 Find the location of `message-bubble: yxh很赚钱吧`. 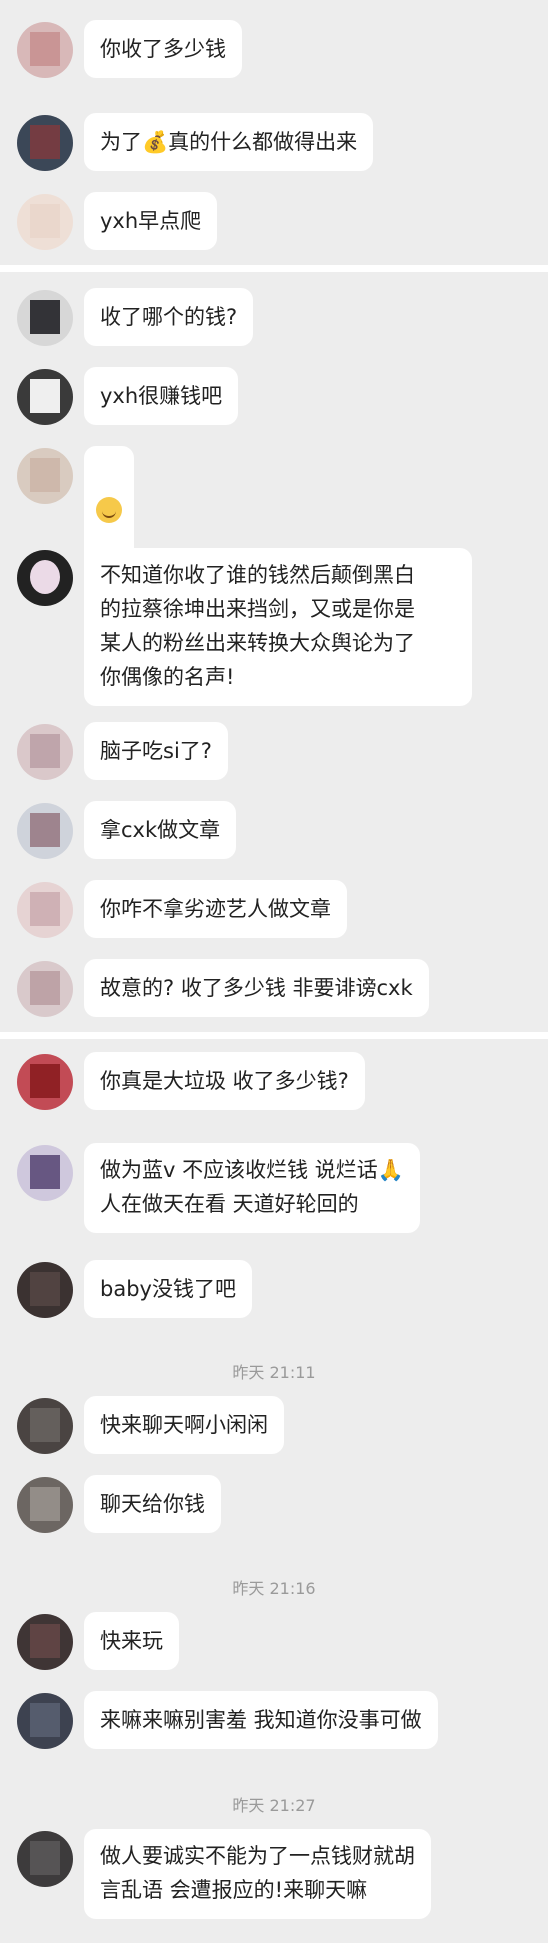

message-bubble: yxh很赚钱吧 is located at coordinates (161, 396).